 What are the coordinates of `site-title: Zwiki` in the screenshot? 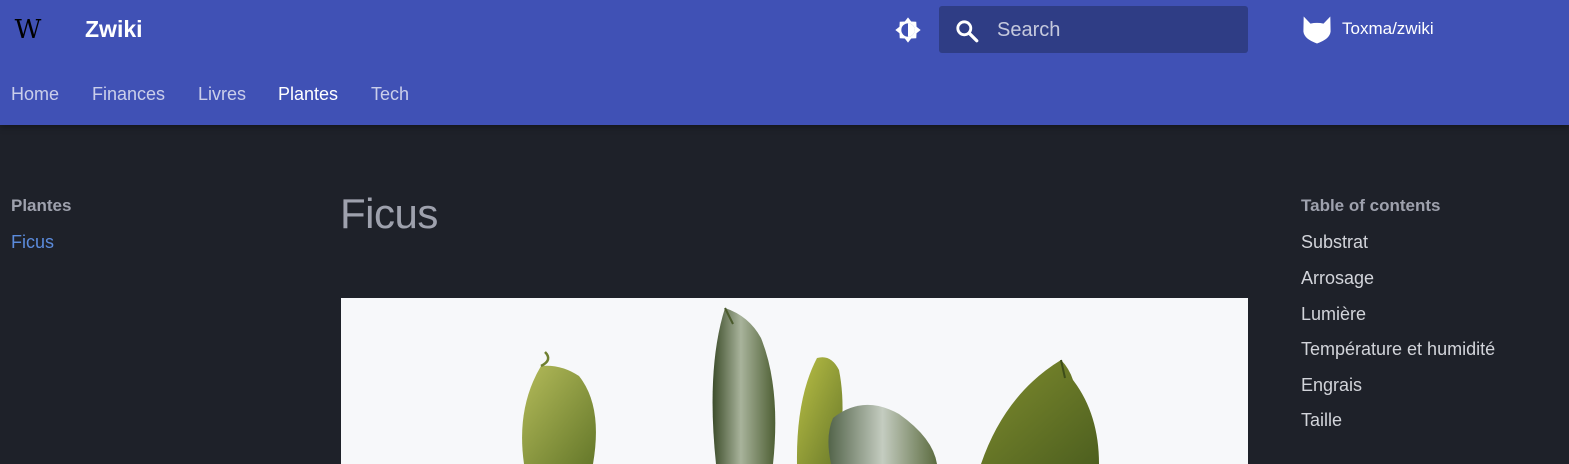 It's located at (114, 29).